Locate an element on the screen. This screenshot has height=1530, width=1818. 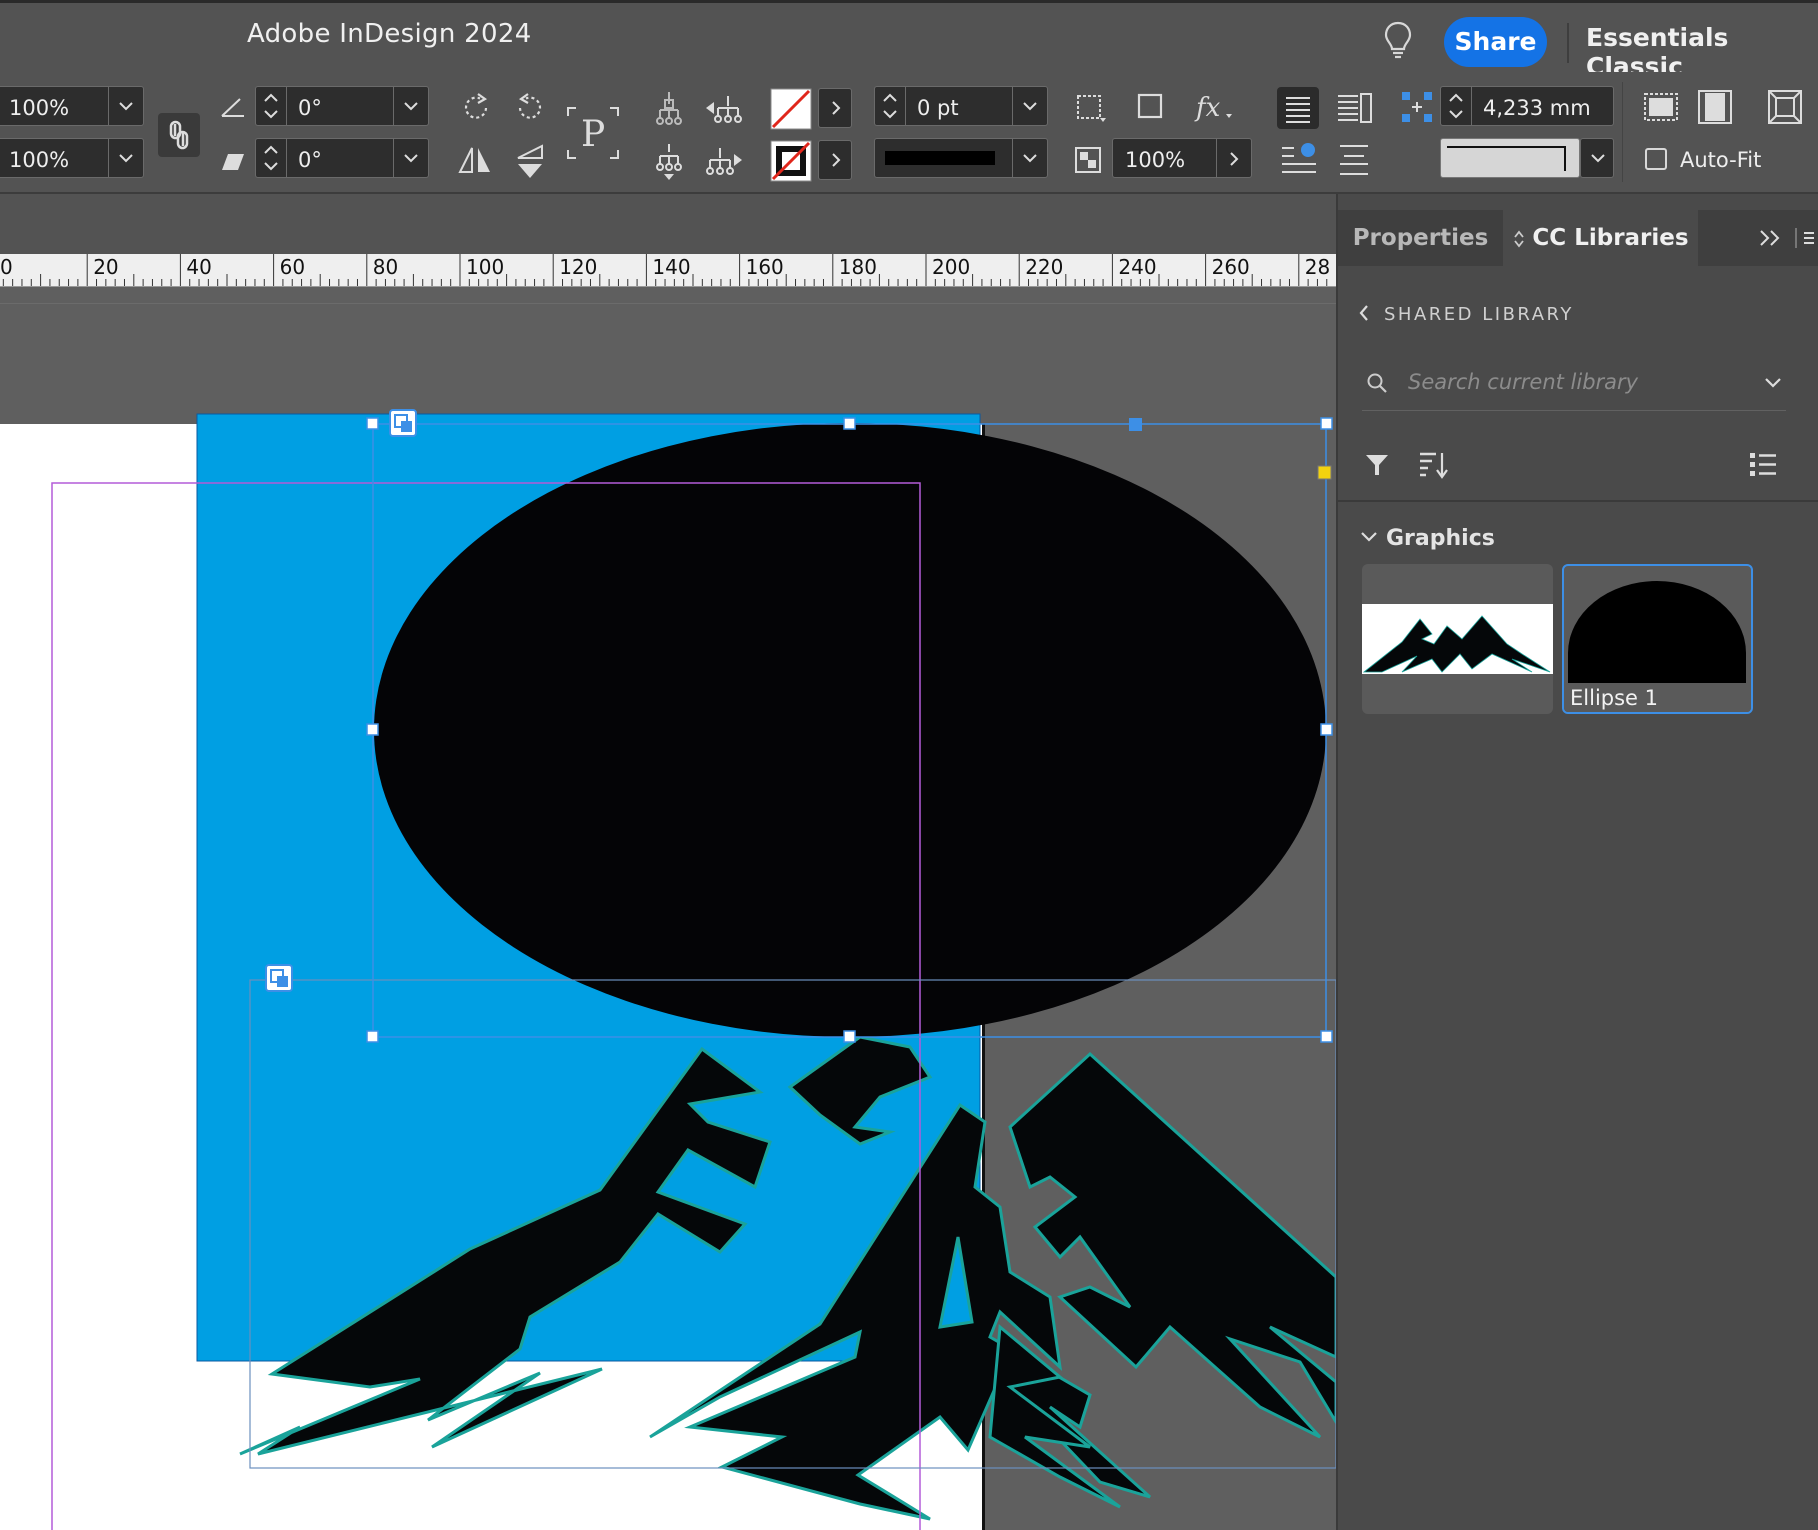
reference-point-icon: P is located at coordinates (593, 133).